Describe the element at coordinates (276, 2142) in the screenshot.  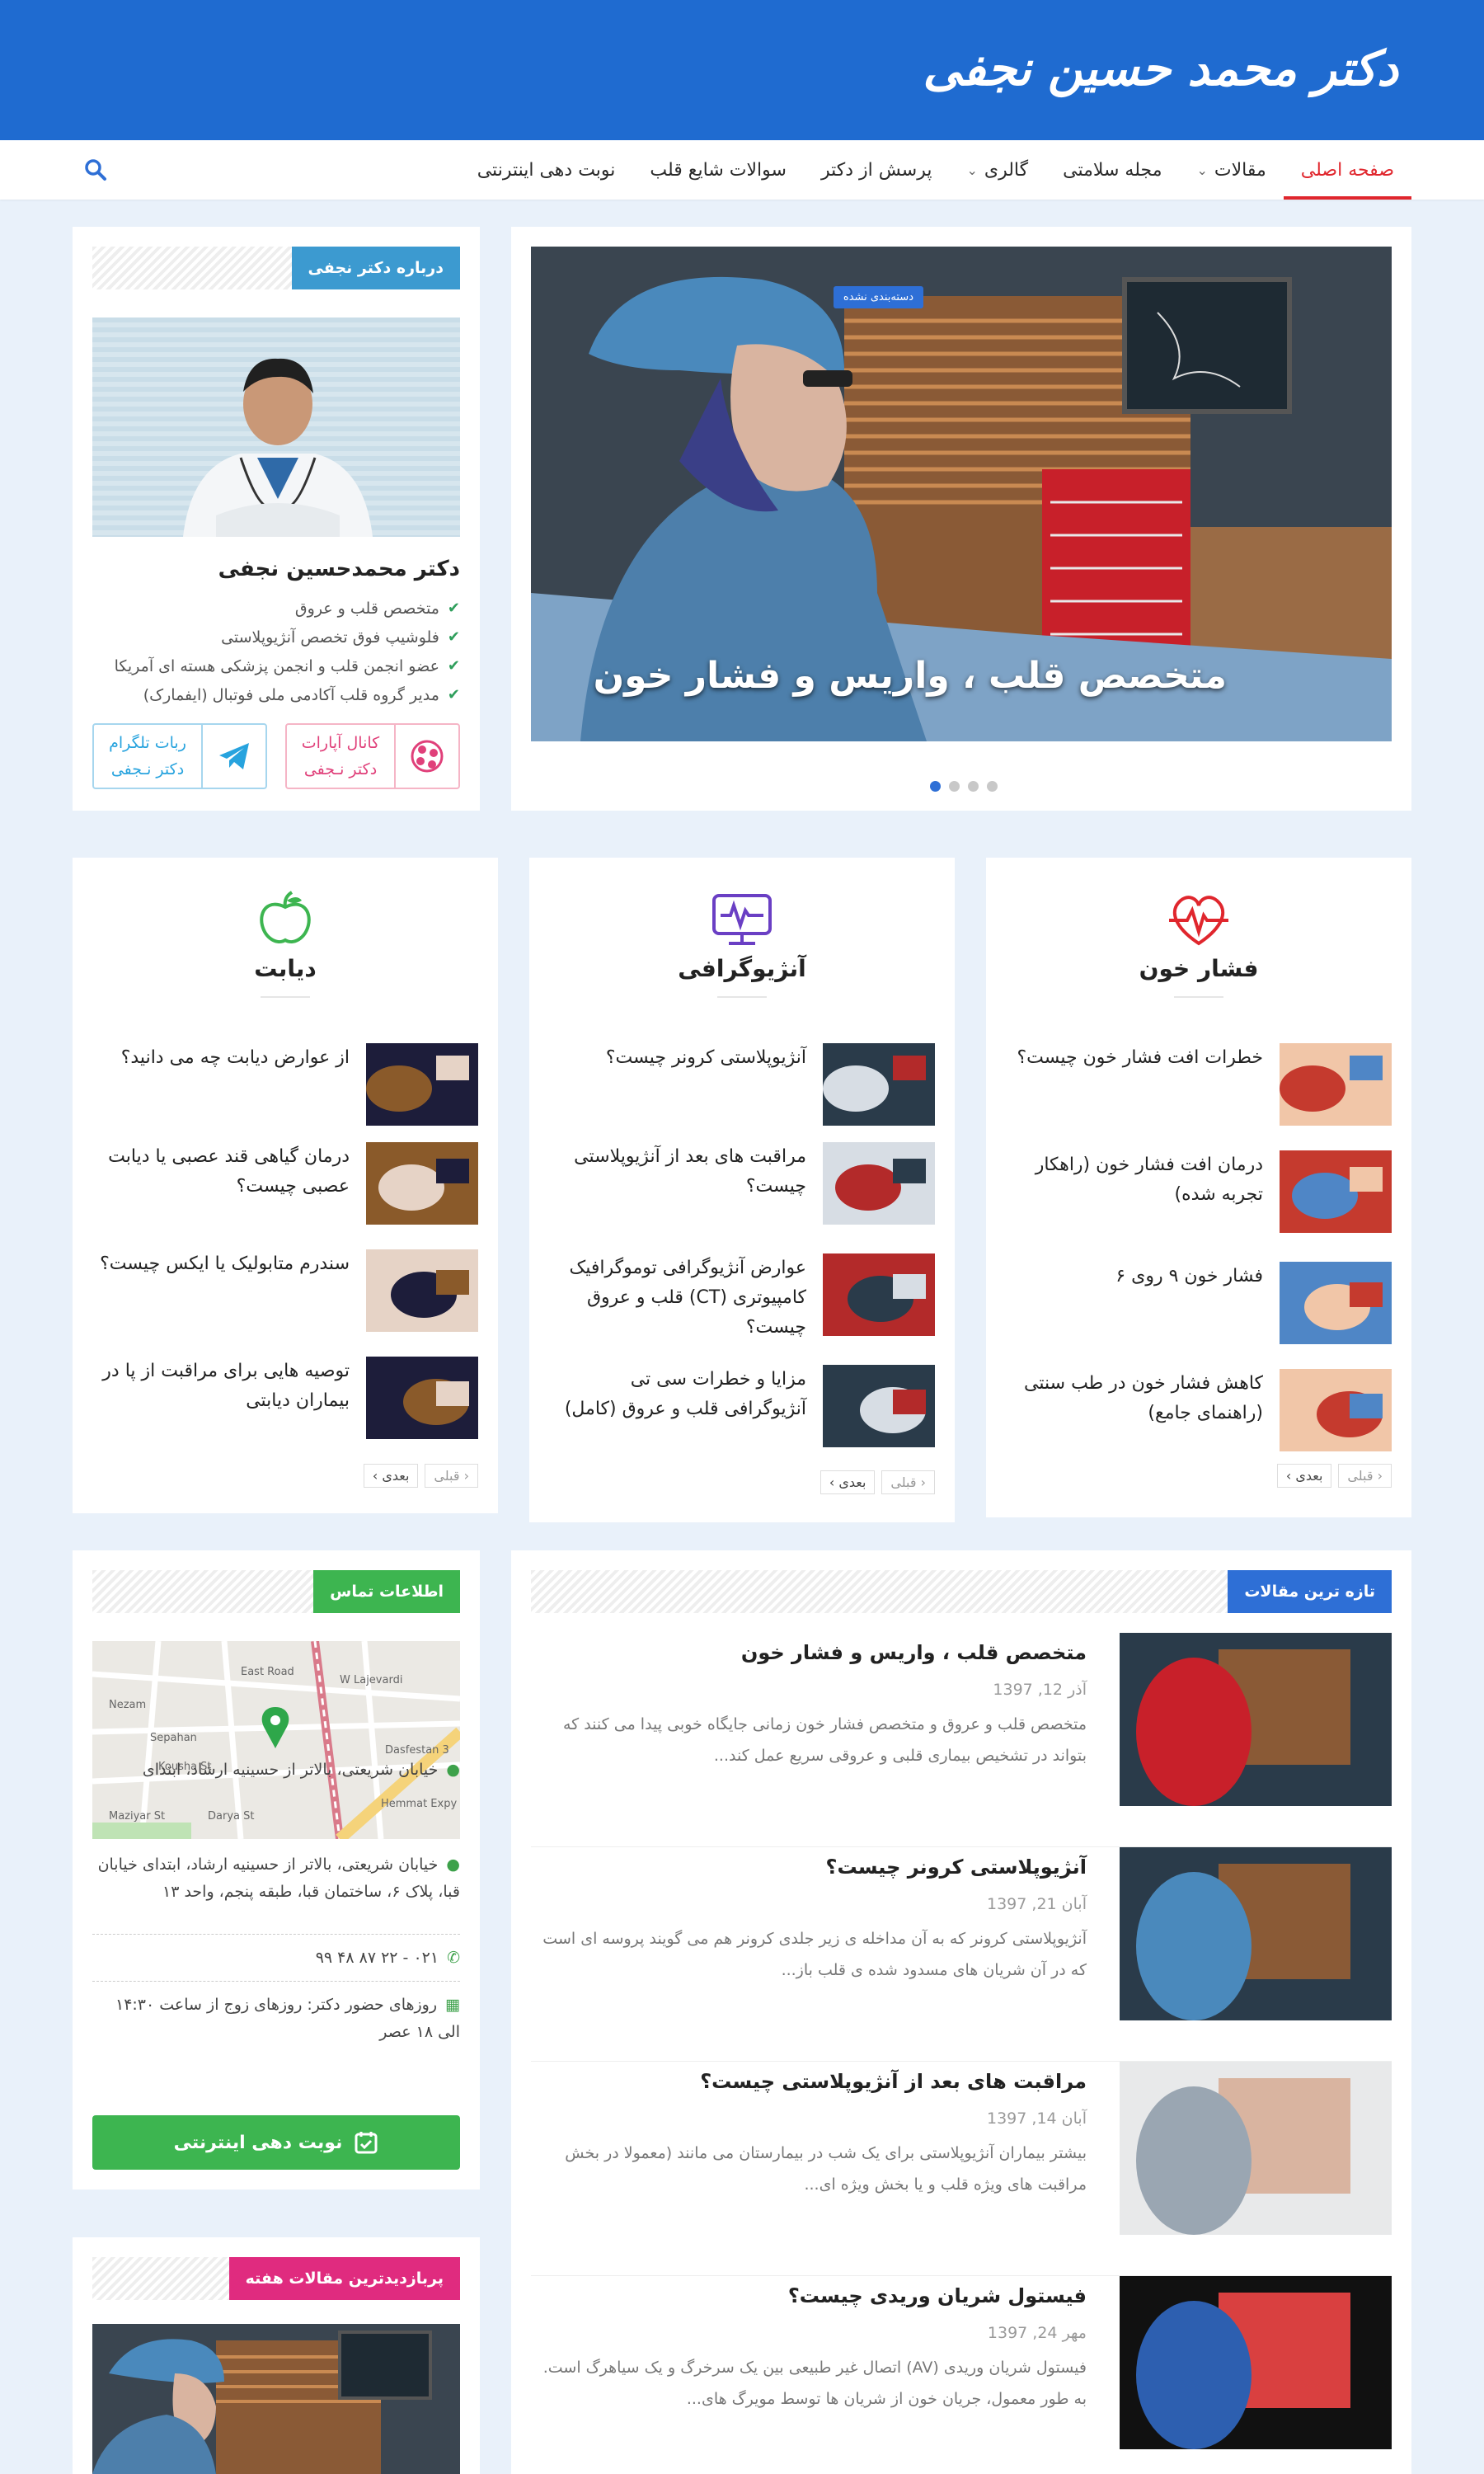
I see `online-booking-button: نوبت دهی اینترنتی` at that location.